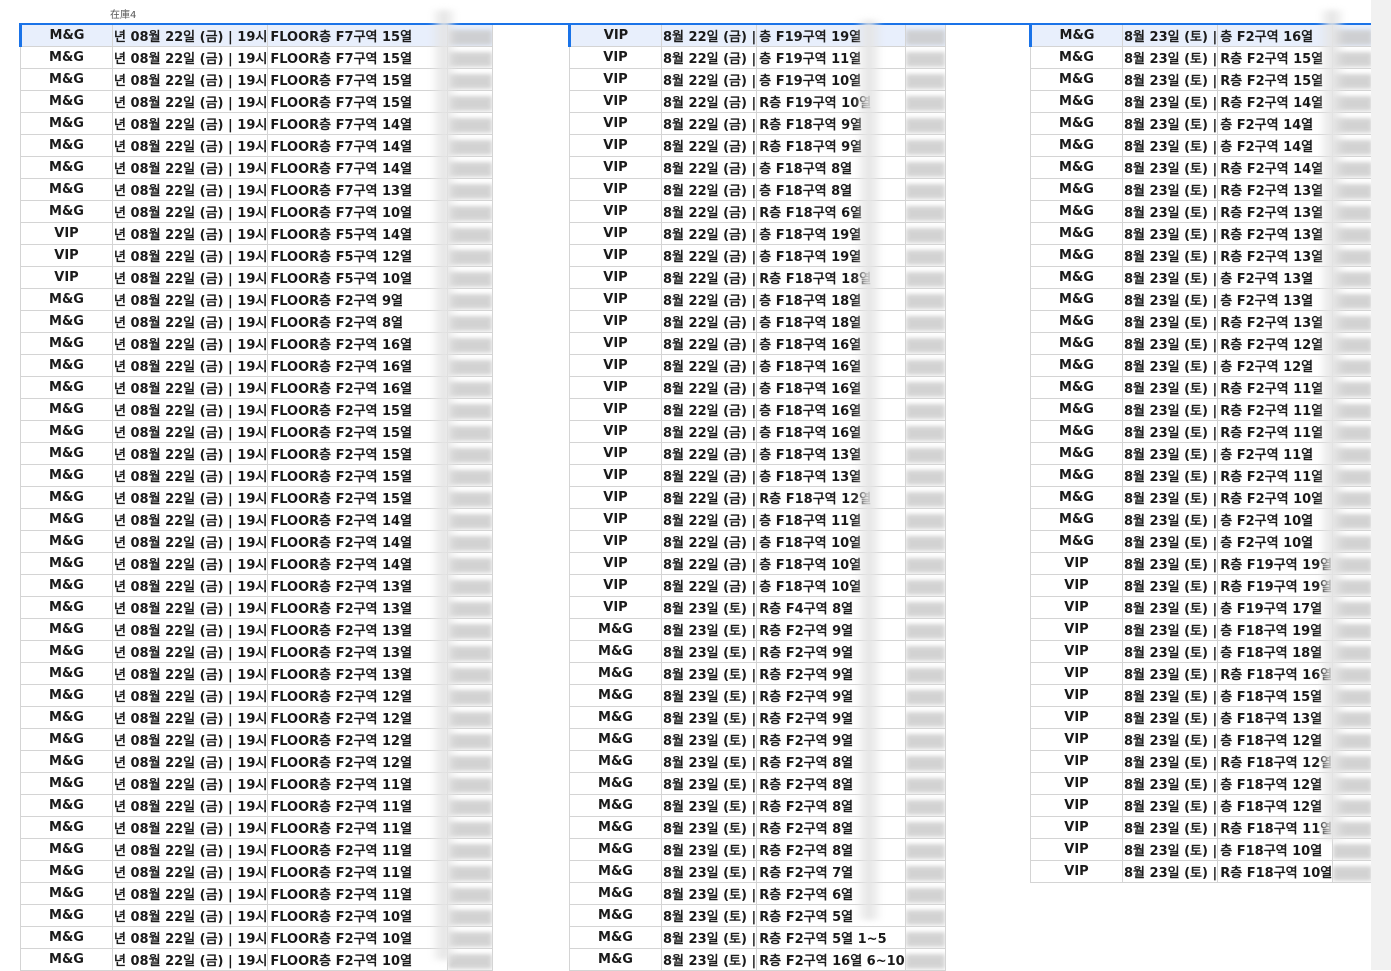 The height and width of the screenshot is (971, 1391). I want to click on seat-cell: 층 F2구역 13열, so click(1275, 277).